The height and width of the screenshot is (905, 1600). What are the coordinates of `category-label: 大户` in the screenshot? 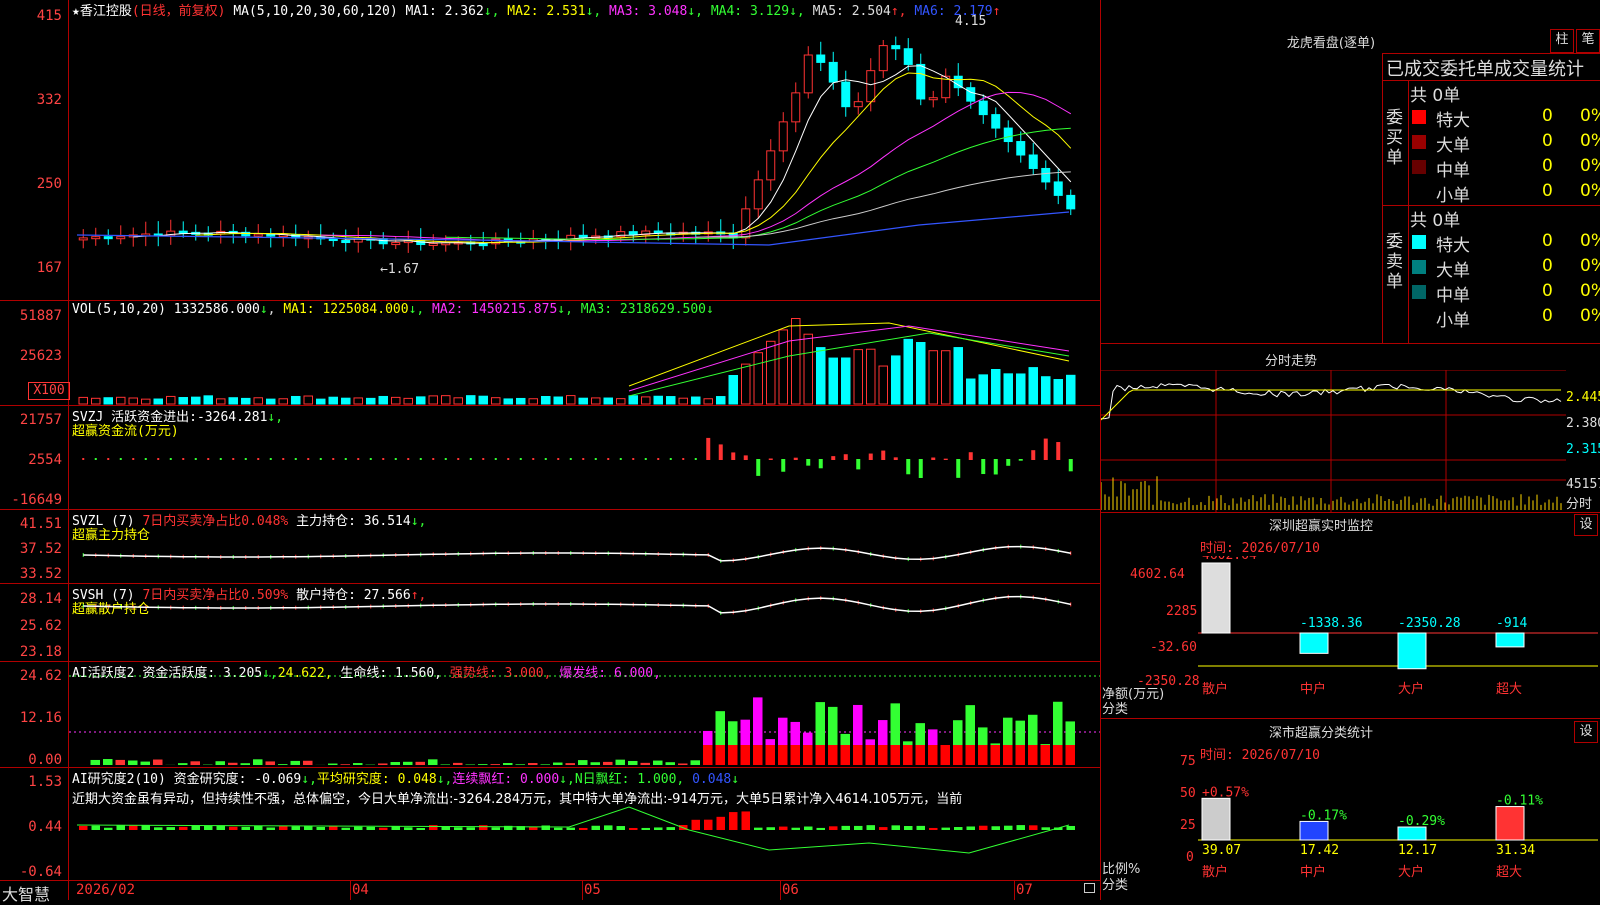 It's located at (1411, 872).